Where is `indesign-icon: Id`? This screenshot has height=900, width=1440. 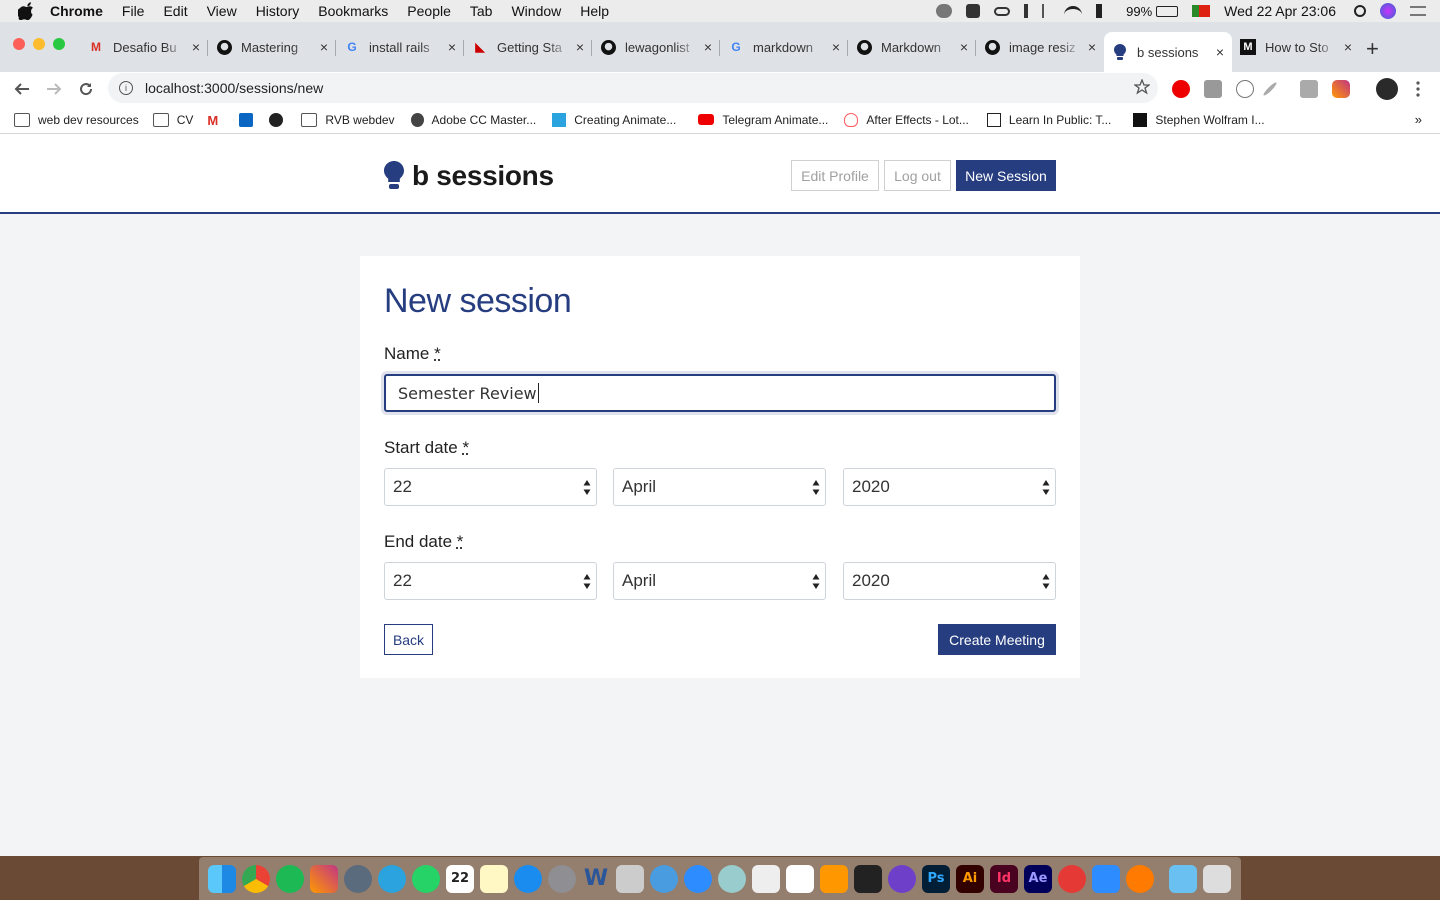
indesign-icon: Id is located at coordinates (1004, 878).